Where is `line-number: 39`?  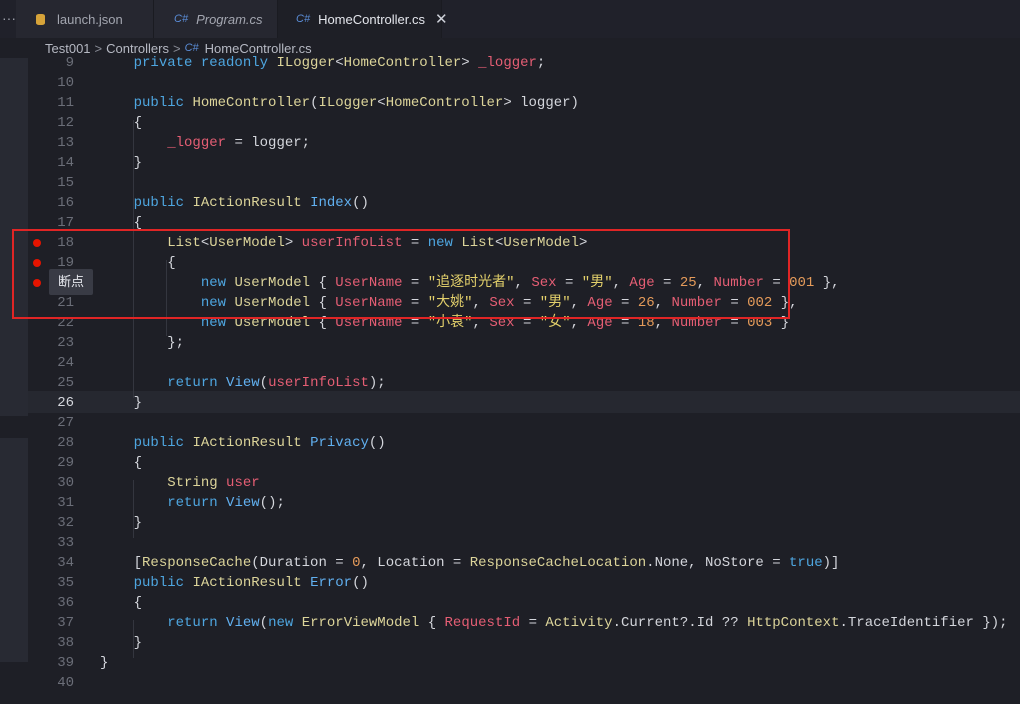
line-number: 39 is located at coordinates (51, 663).